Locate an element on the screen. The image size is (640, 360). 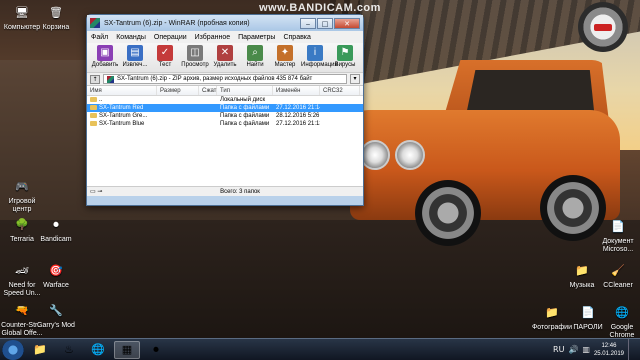
garrys-mod-icon: 🔧 is located at coordinates (56, 311).